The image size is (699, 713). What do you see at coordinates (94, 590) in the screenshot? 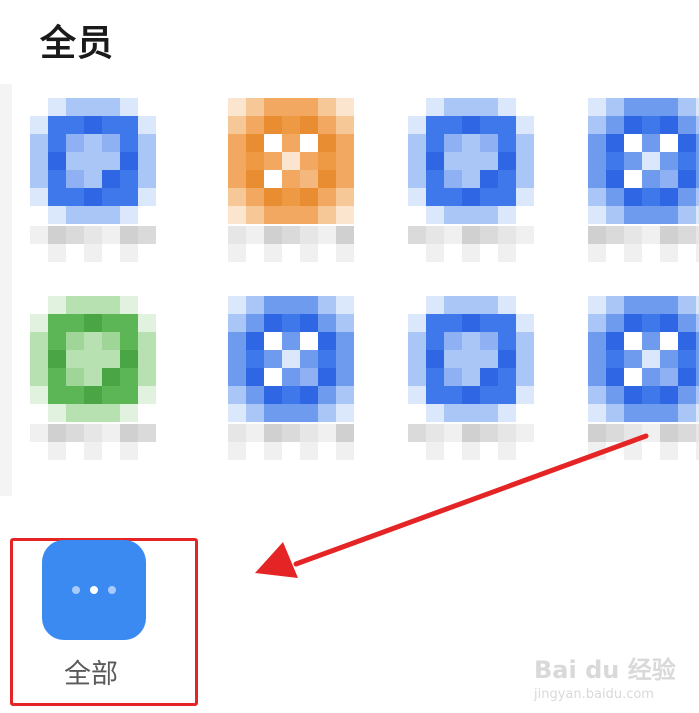
I see `all-apps-button` at bounding box center [94, 590].